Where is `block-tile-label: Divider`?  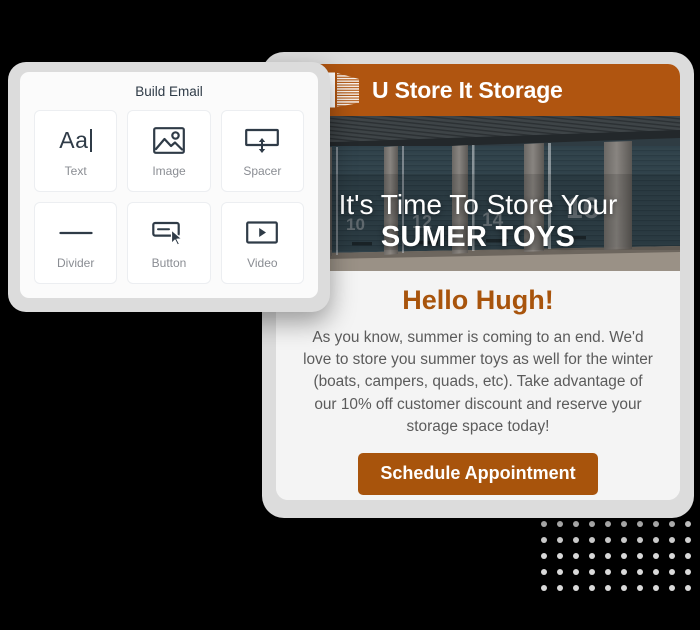
block-tile-label: Divider is located at coordinates (75, 262).